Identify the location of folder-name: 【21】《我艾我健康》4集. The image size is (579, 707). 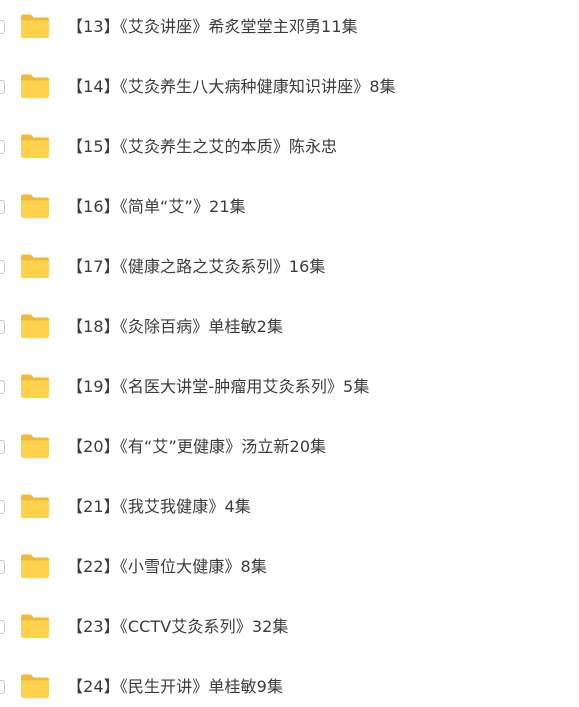
(159, 507).